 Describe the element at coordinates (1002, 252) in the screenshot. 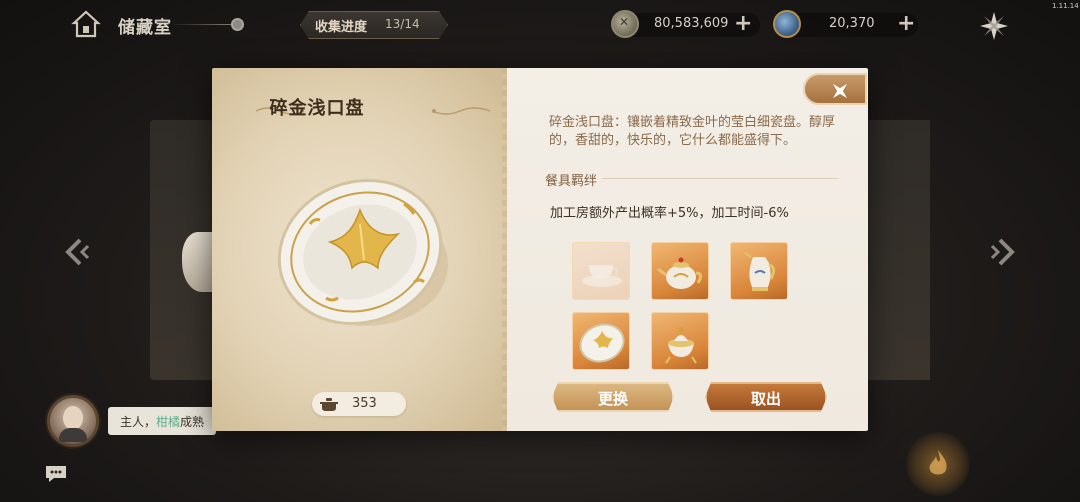

I see `next-arrow-icon` at that location.